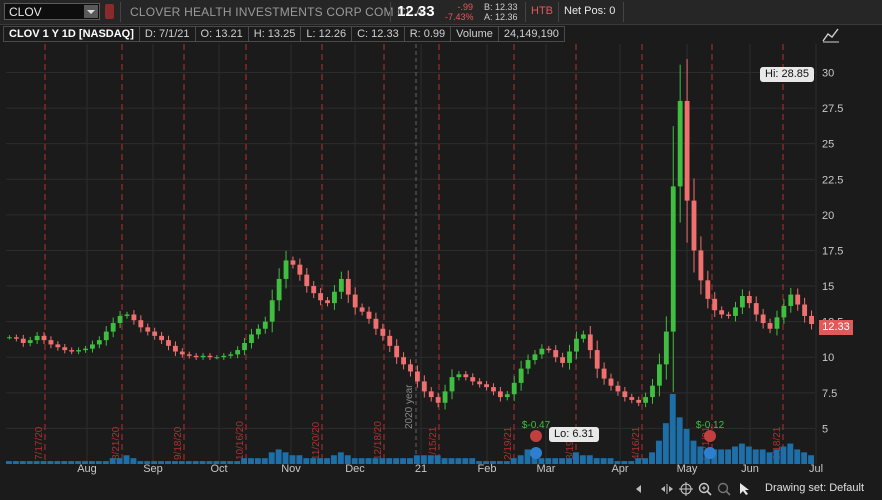 This screenshot has width=882, height=500. I want to click on drawing-set-selector: Drawing set: Default, so click(814, 488).